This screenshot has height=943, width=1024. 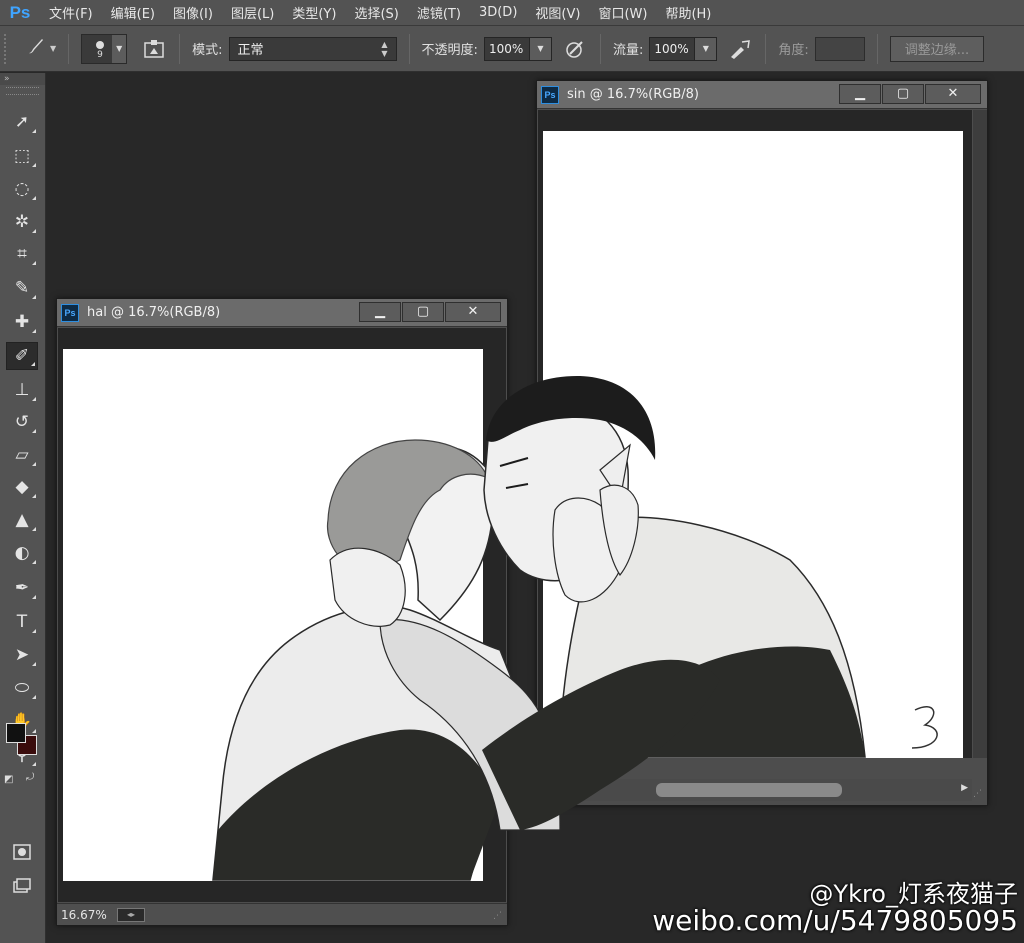 What do you see at coordinates (16, 733) in the screenshot?
I see `foreground-color-swatch` at bounding box center [16, 733].